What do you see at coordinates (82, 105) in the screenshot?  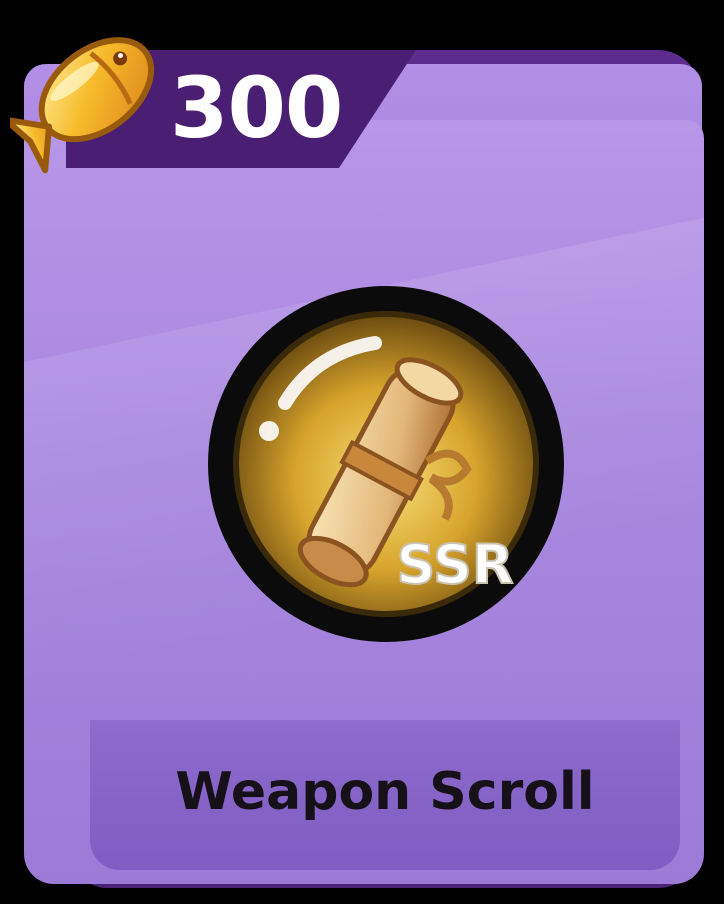 I see `golden-fish-icon` at bounding box center [82, 105].